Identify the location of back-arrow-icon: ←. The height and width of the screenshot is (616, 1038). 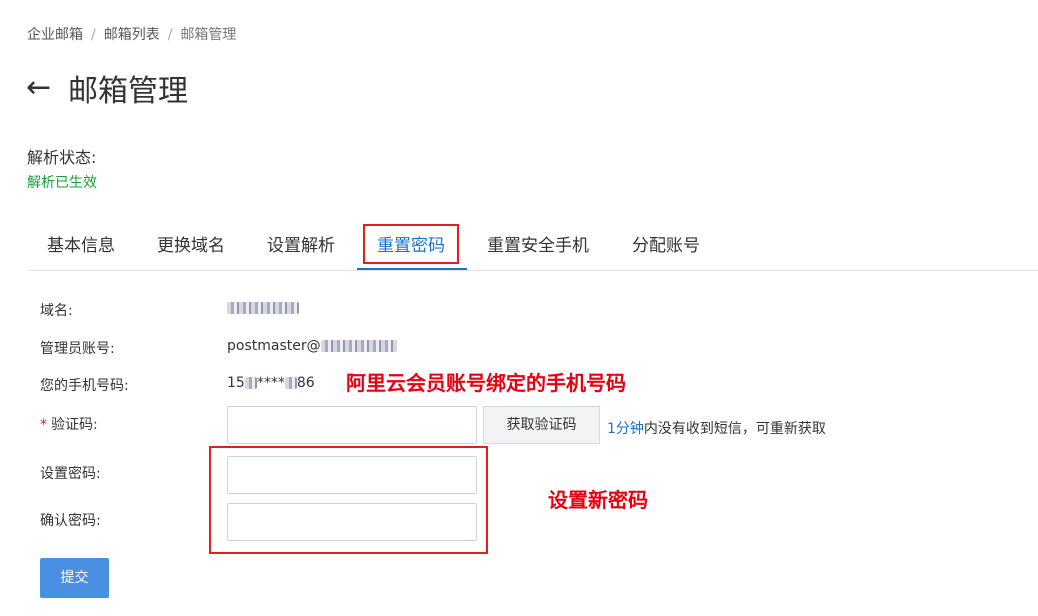
(44, 88).